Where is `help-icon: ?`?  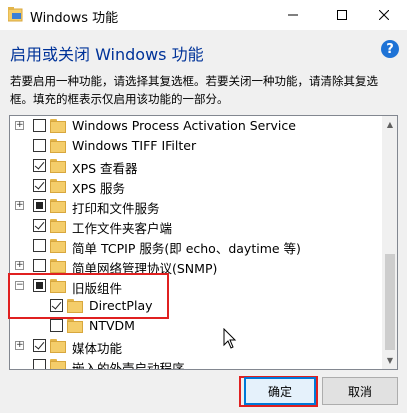 help-icon: ? is located at coordinates (390, 49).